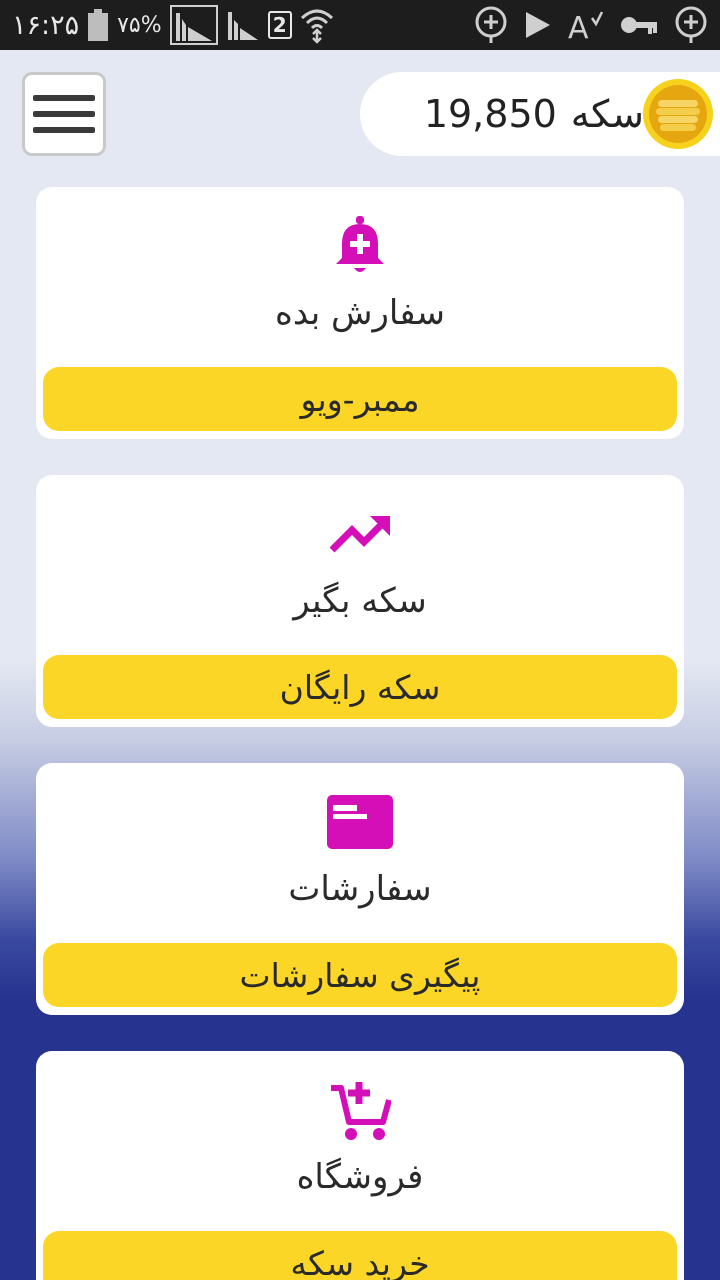 Image resolution: width=720 pixels, height=1280 pixels. I want to click on orders-card-icon, so click(360, 822).